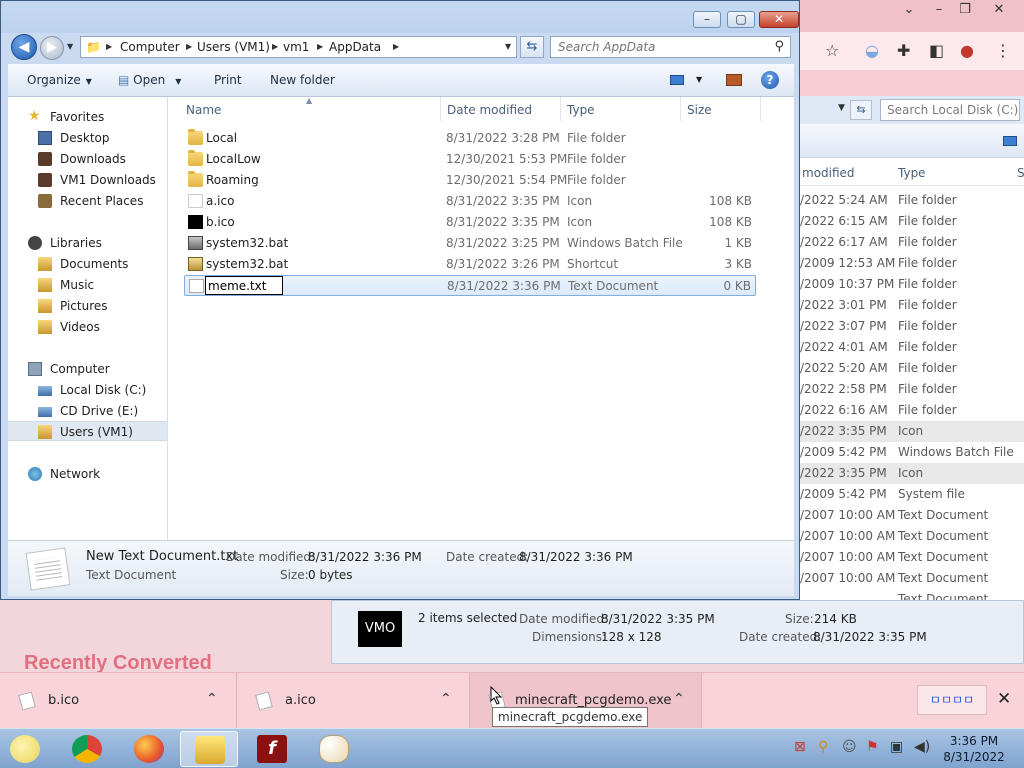  Describe the element at coordinates (581, 110) in the screenshot. I see `col-type: Type` at that location.